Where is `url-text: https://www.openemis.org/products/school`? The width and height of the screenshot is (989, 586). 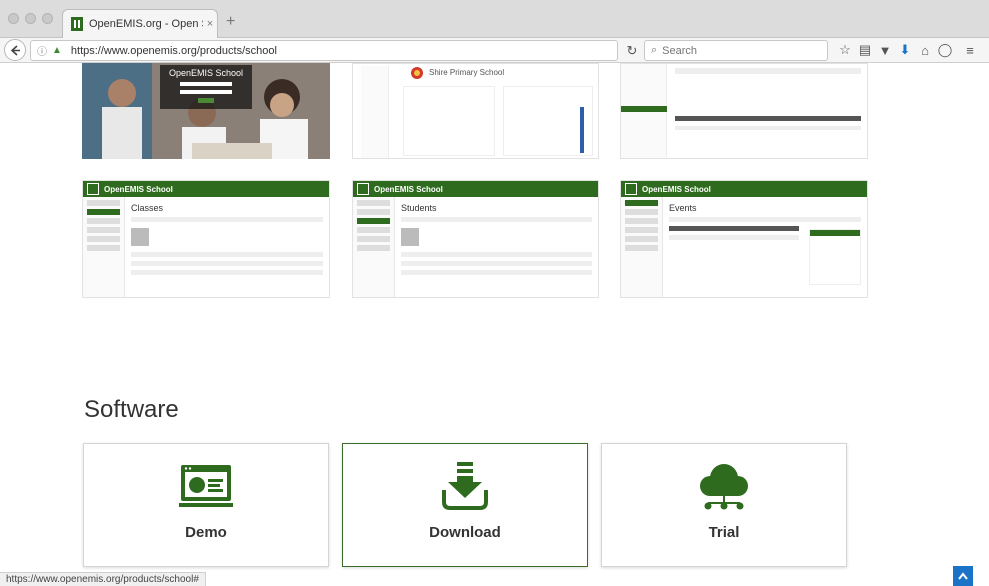
url-text: https://www.openemis.org/products/school is located at coordinates (173, 50).